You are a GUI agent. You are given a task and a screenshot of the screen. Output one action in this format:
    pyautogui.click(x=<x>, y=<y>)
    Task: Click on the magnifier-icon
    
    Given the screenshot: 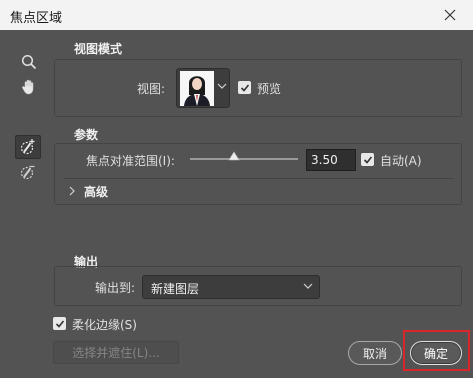 What is the action you would take?
    pyautogui.click(x=29, y=62)
    